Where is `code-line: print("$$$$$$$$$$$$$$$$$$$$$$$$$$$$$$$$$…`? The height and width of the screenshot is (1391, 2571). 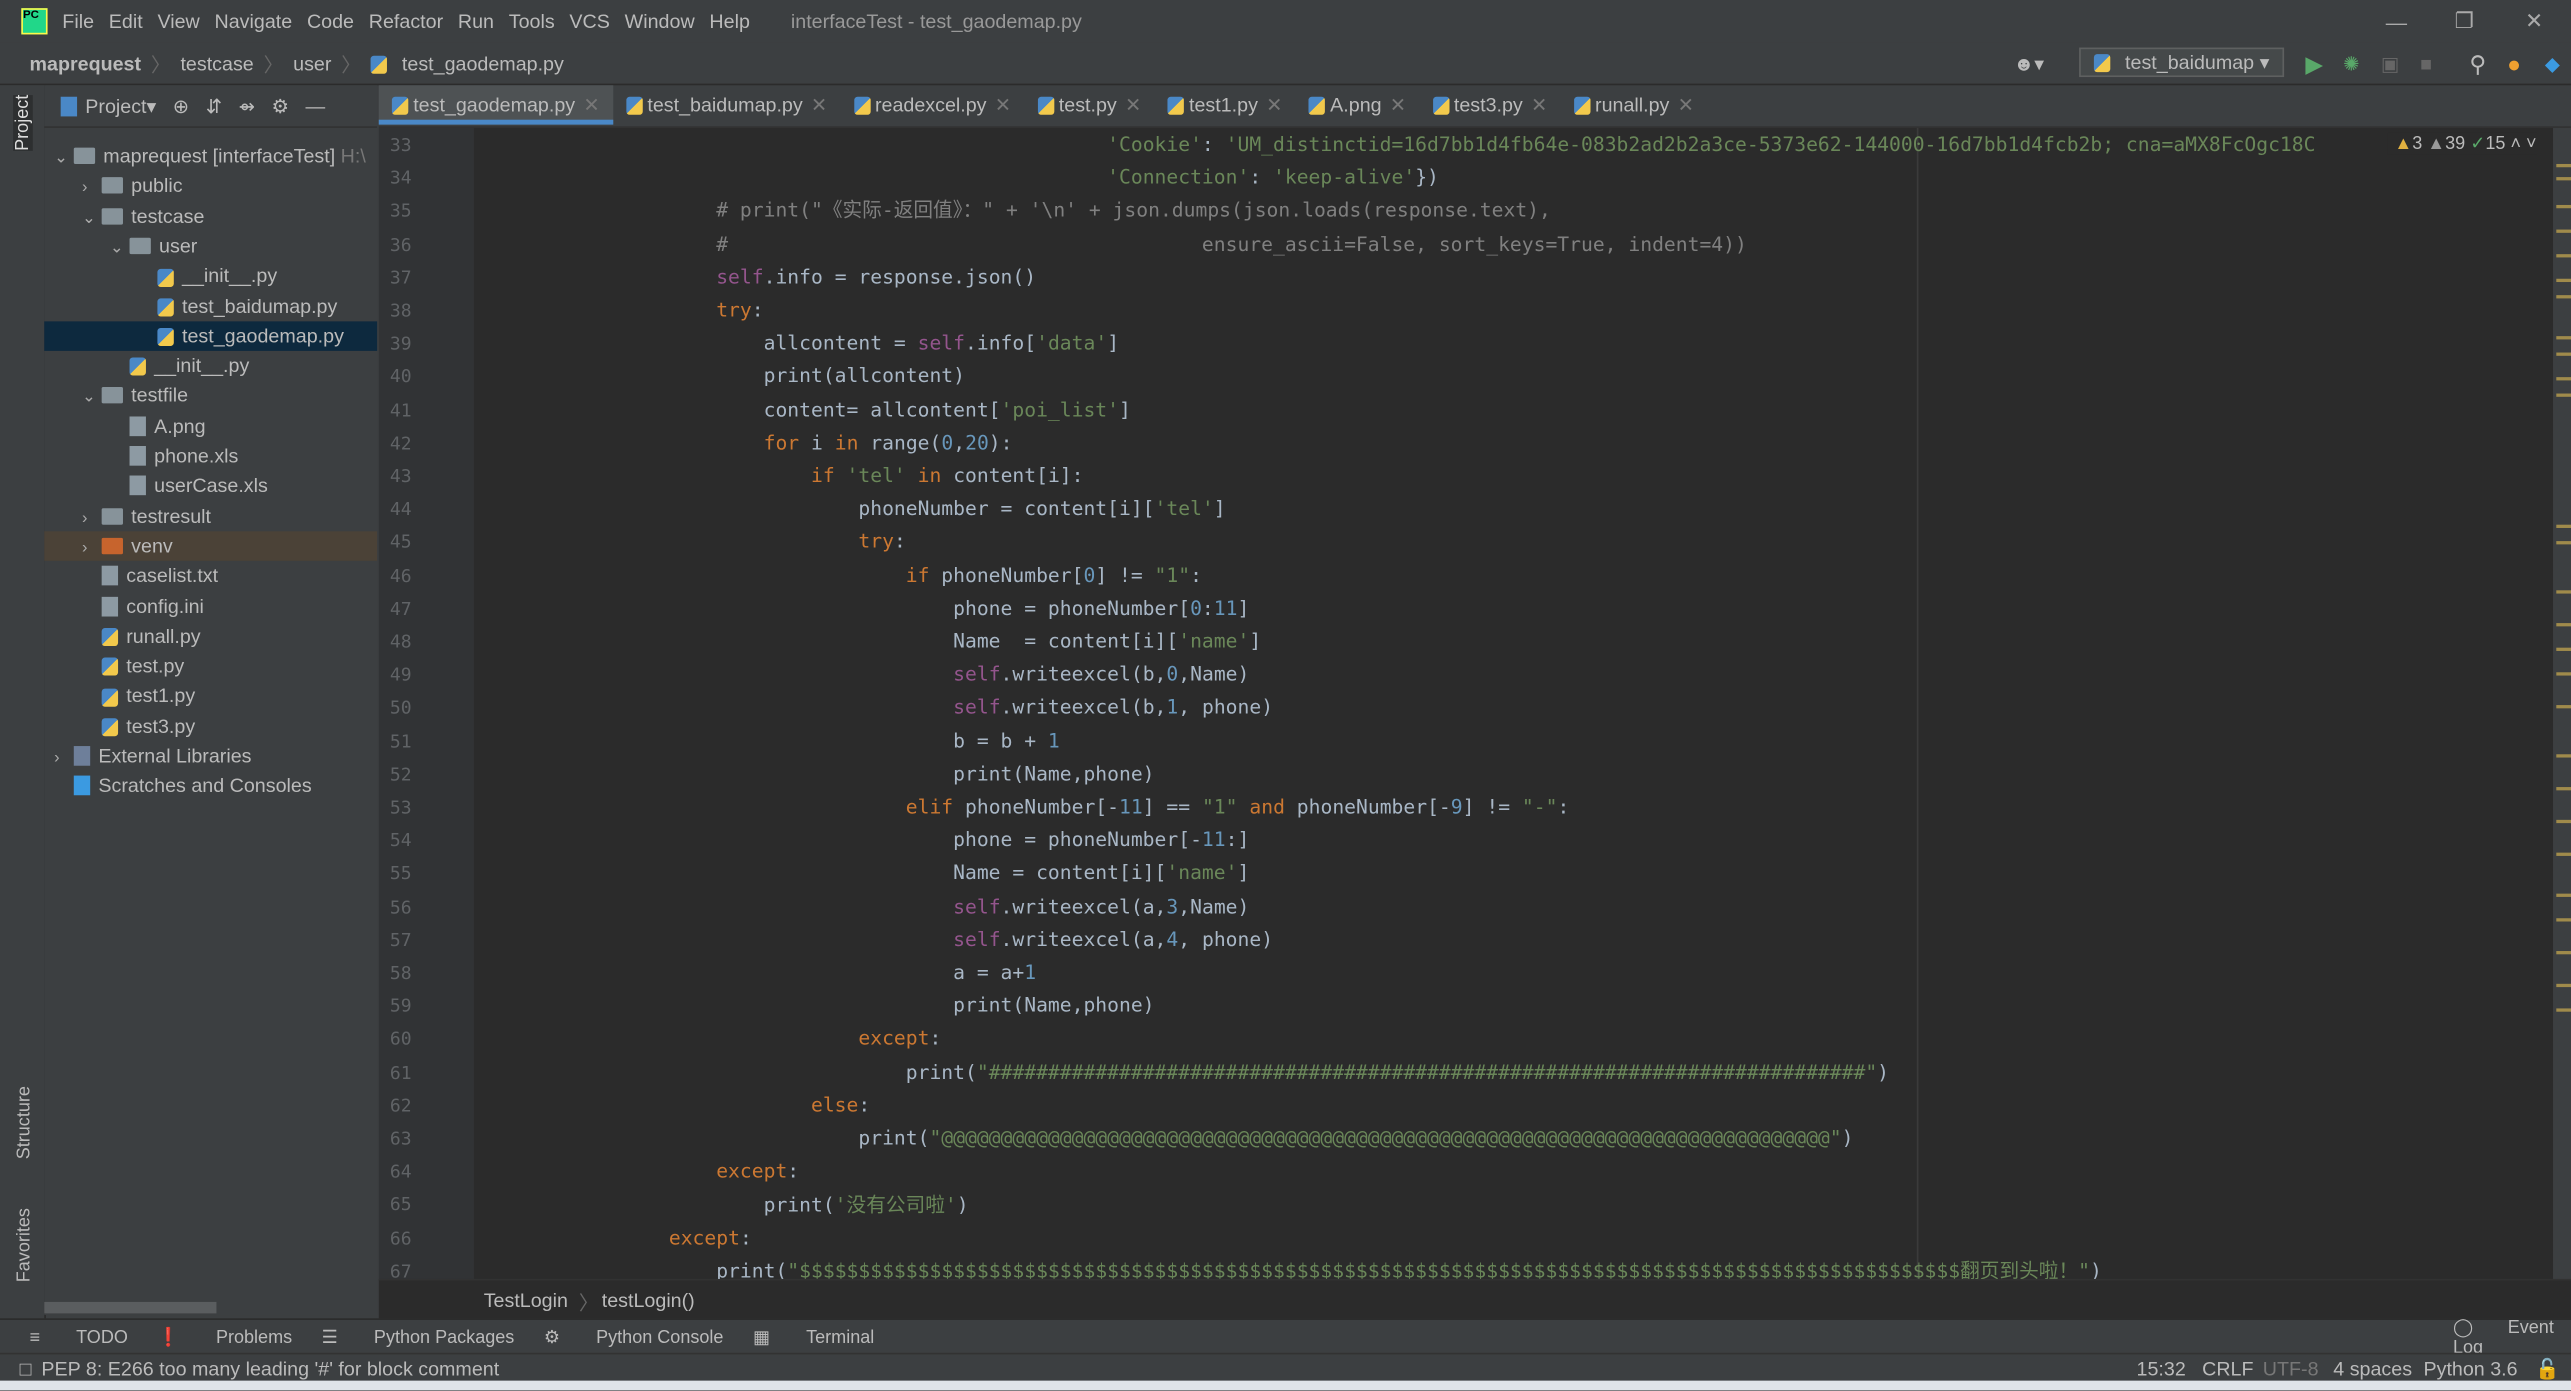
code-line: print("$$$$$$$$$$$$$$$$$$$$$$$$$$$$$$$$$… is located at coordinates (1468, 1266).